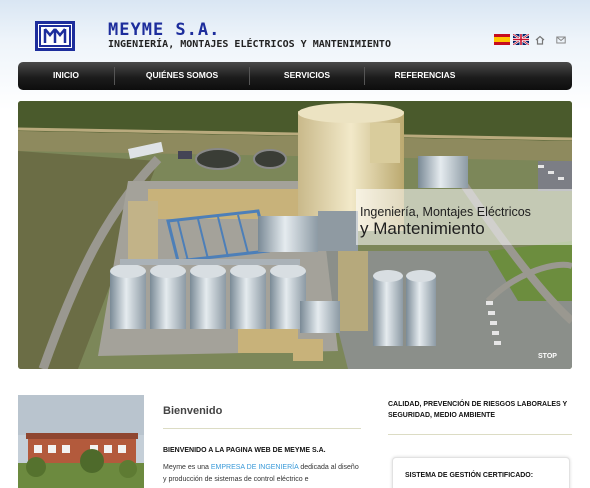  Describe the element at coordinates (255, 467) in the screenshot. I see `engineering-company-link: EMPRESA DE INGENIERÍA` at that location.